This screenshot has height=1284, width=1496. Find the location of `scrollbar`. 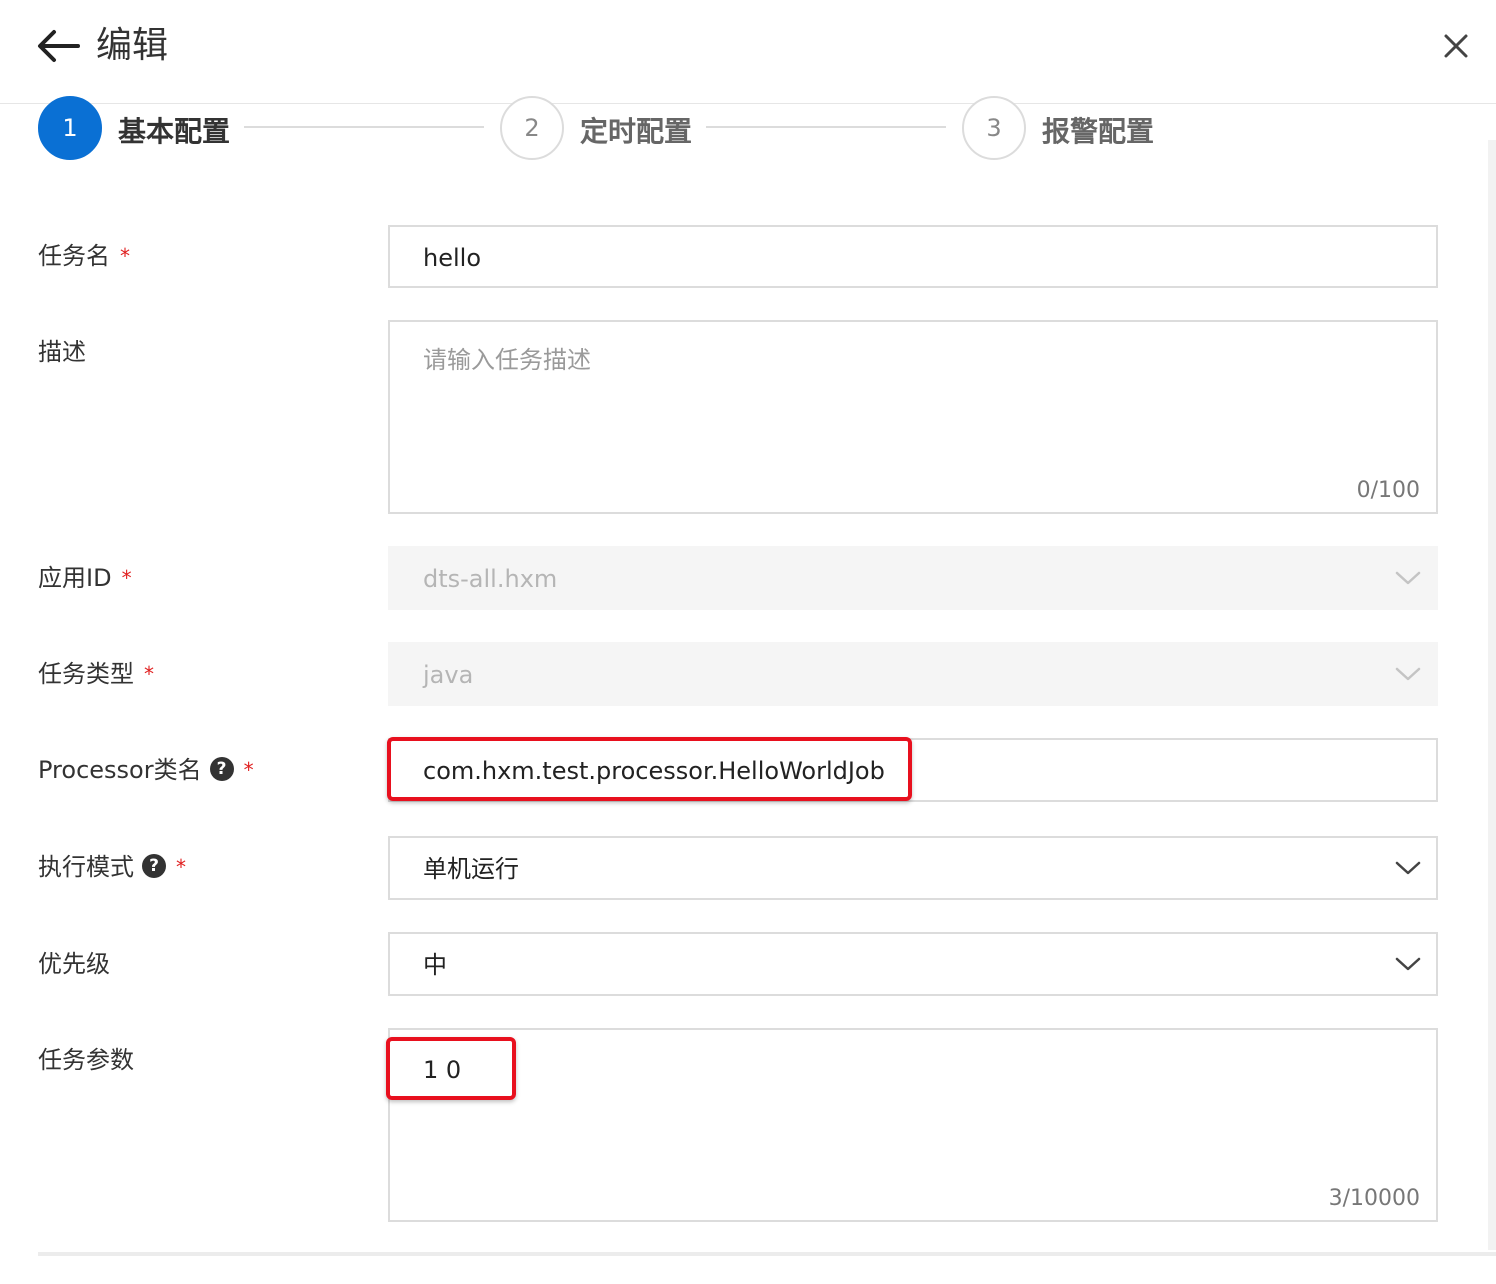

scrollbar is located at coordinates (1492, 695).